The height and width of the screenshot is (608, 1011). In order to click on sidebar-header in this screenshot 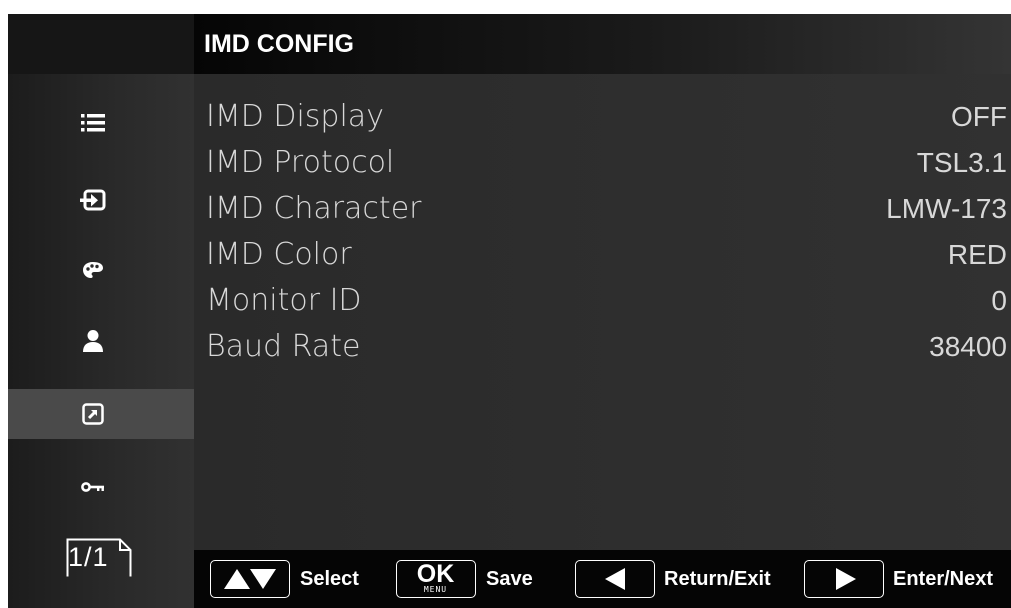, I will do `click(101, 44)`.